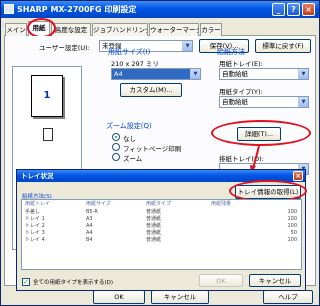 The height and width of the screenshot is (306, 320). What do you see at coordinates (35, 219) in the screenshot?
I see `tray-name: トレイ 1` at bounding box center [35, 219].